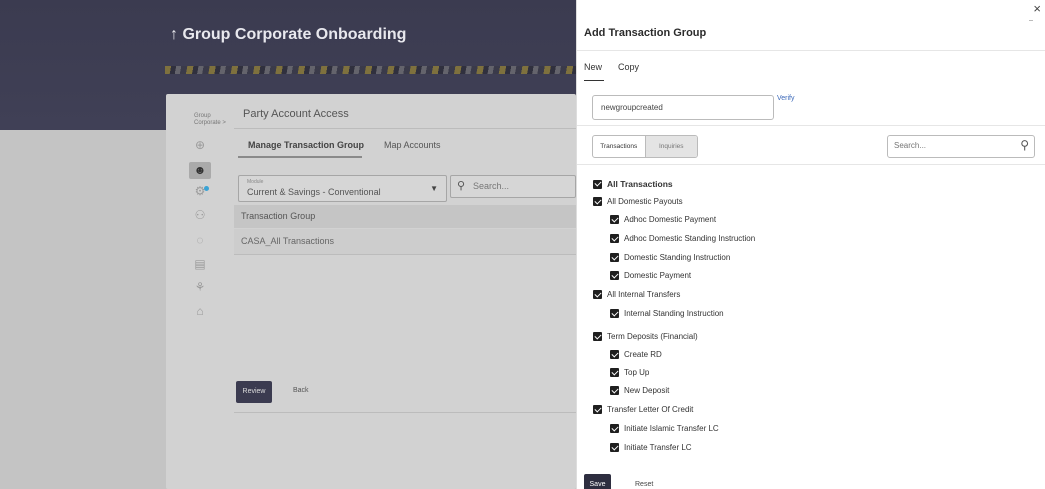 This screenshot has height=489, width=1045. I want to click on tree-item-group: Term Deposits (Financial), so click(645, 336).